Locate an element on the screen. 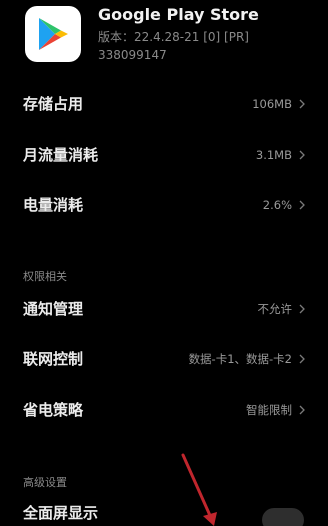  app-name: Google Play Store is located at coordinates (178, 14).